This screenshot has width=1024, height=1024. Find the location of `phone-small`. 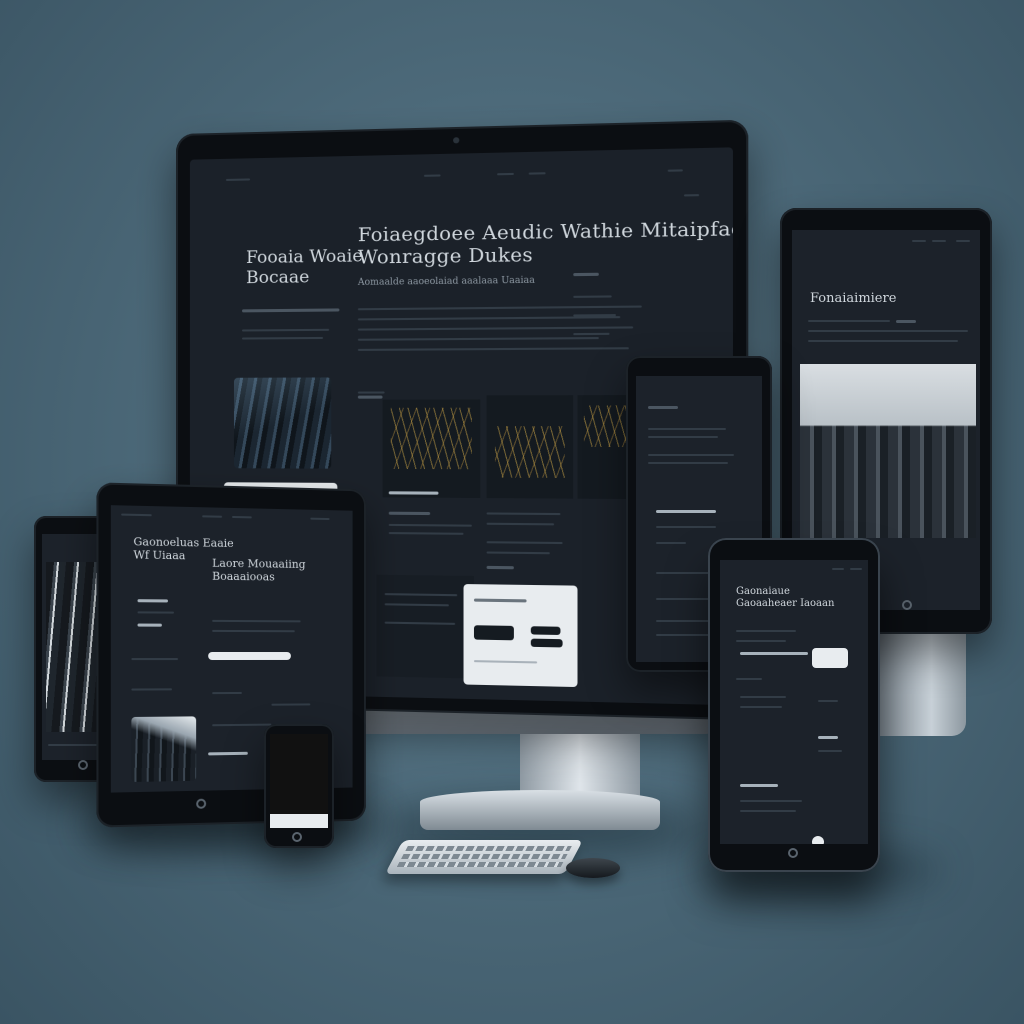

phone-small is located at coordinates (299, 786).